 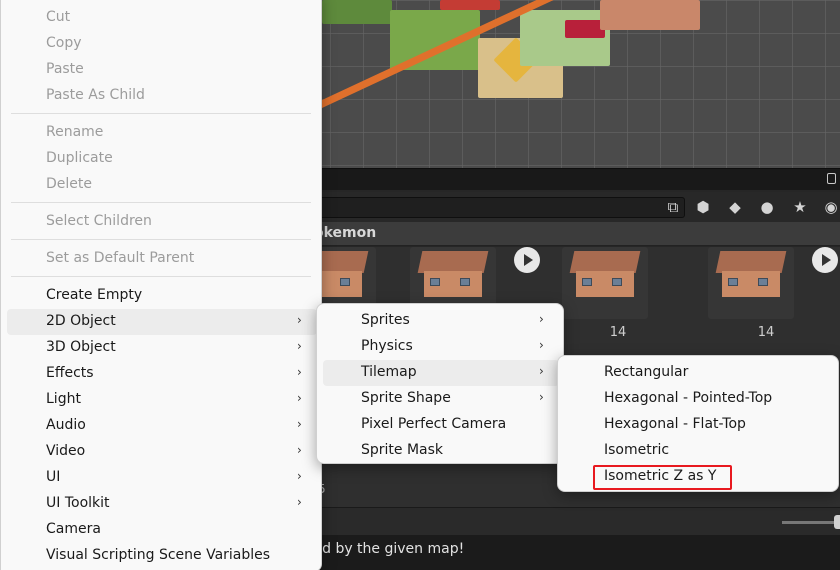 I want to click on menu-item-3d-object: 3D Object ›, so click(x=162, y=348).